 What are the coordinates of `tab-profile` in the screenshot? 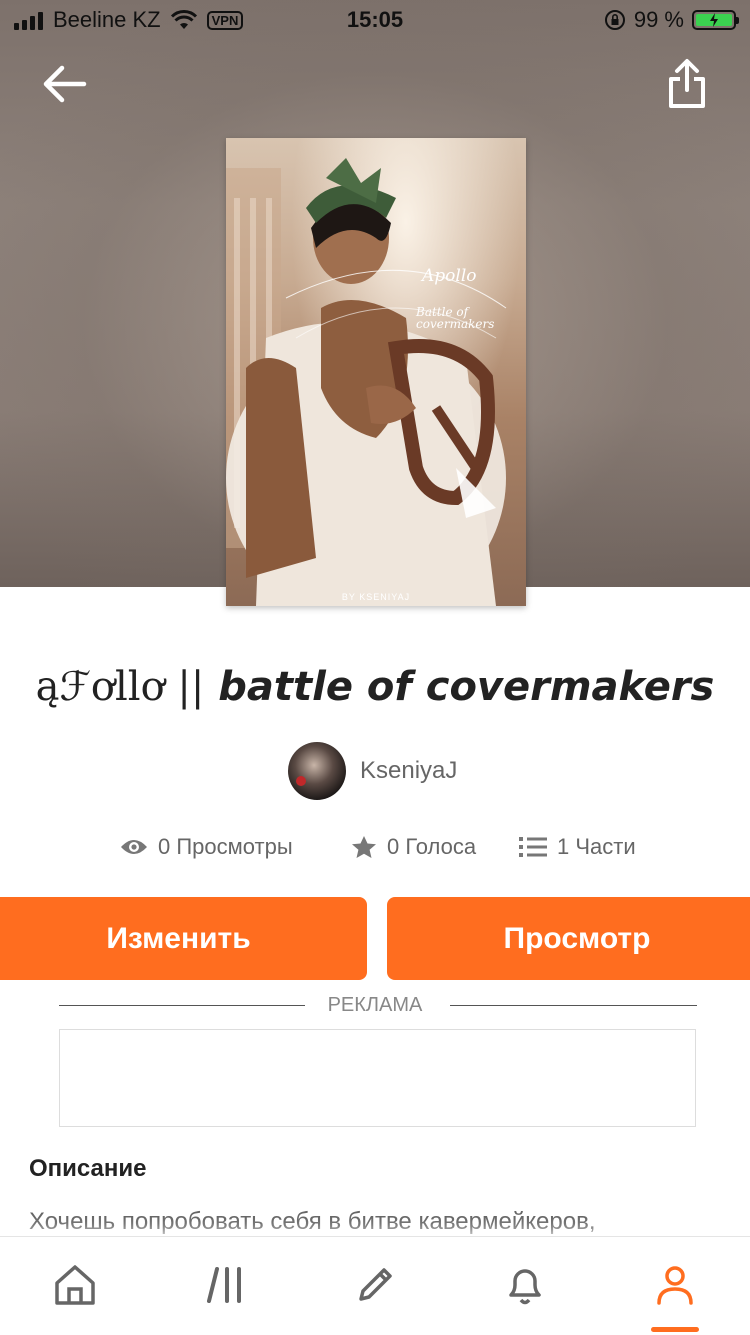 It's located at (675, 1285).